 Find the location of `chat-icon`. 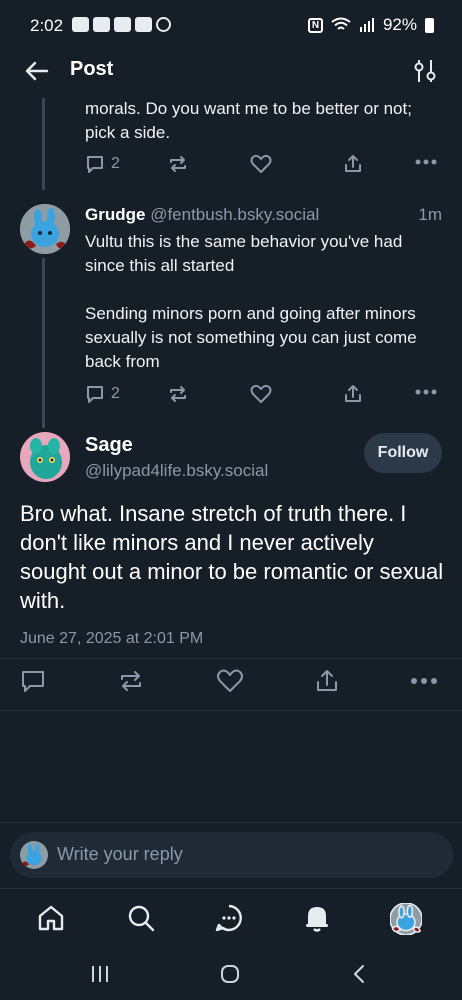

chat-icon is located at coordinates (228, 918).